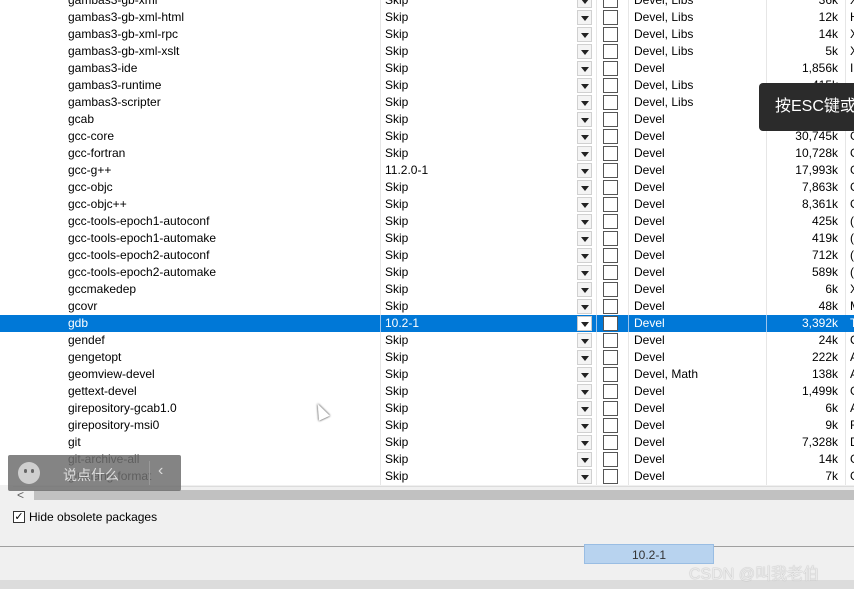 This screenshot has height=589, width=854. I want to click on package-row: gengetopt Skip Devel 222k A, so click(427, 357).